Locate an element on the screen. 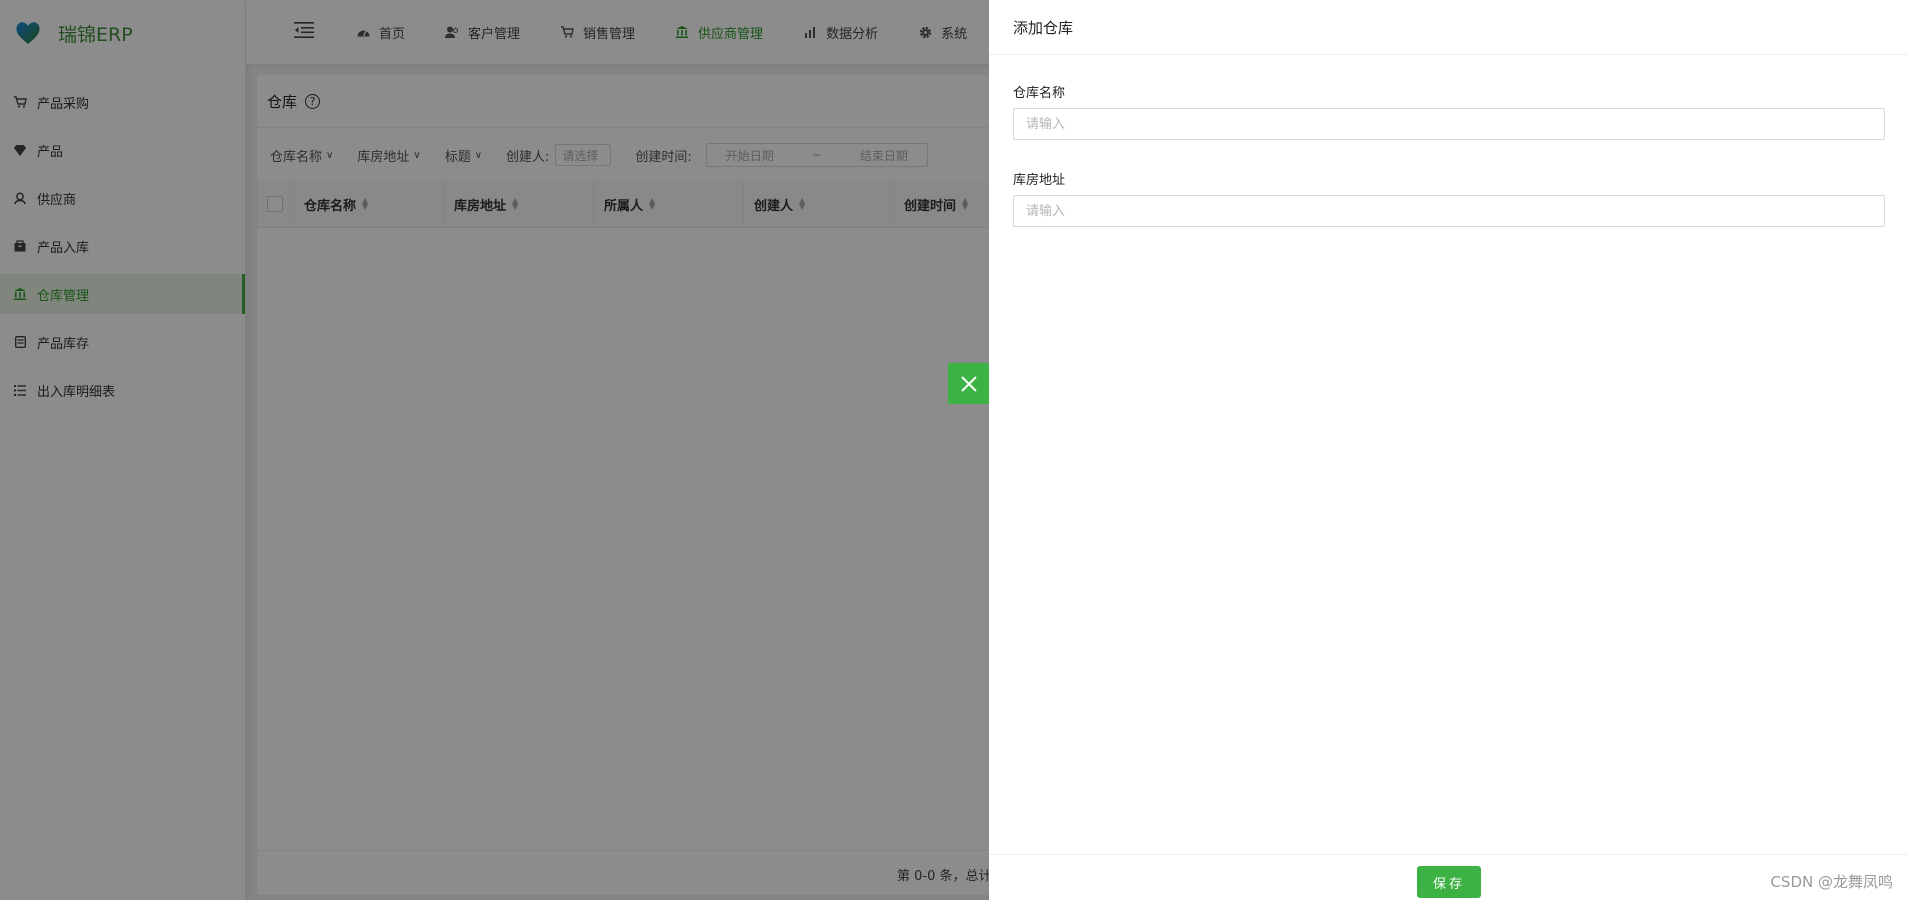 This screenshot has width=1907, height=900. watermark: CSDN @龙舞凤鸣 is located at coordinates (1831, 882).